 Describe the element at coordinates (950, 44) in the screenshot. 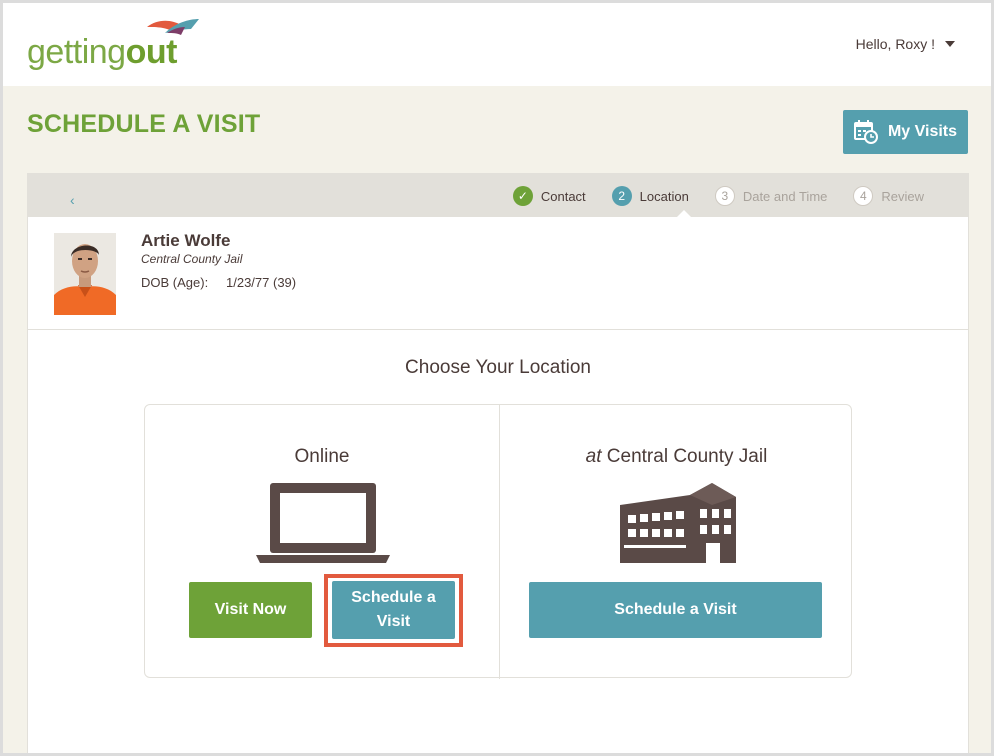

I see `caret-down-icon` at that location.